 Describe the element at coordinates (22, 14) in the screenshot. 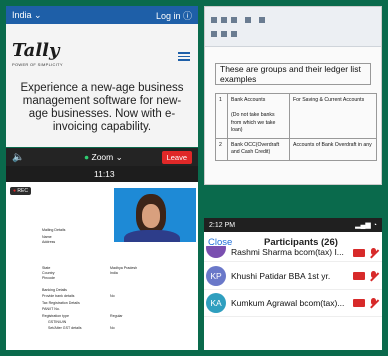

I see `country-label: India` at that location.